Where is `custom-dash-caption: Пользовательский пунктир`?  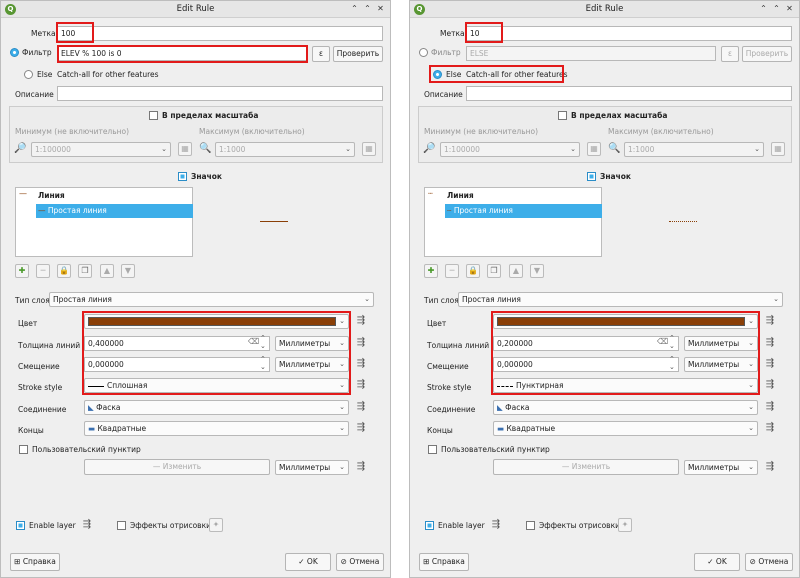 custom-dash-caption: Пользовательский пунктир is located at coordinates (86, 449).